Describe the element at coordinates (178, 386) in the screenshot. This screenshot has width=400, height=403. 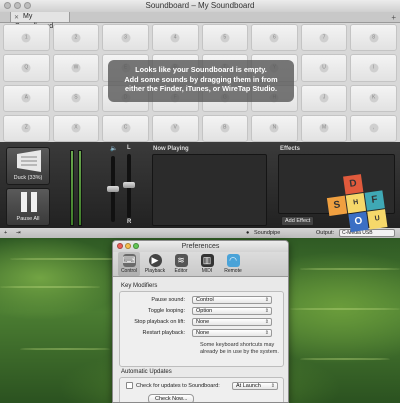
I see `check-updates-label: Check for updates to Soundboard:` at that location.